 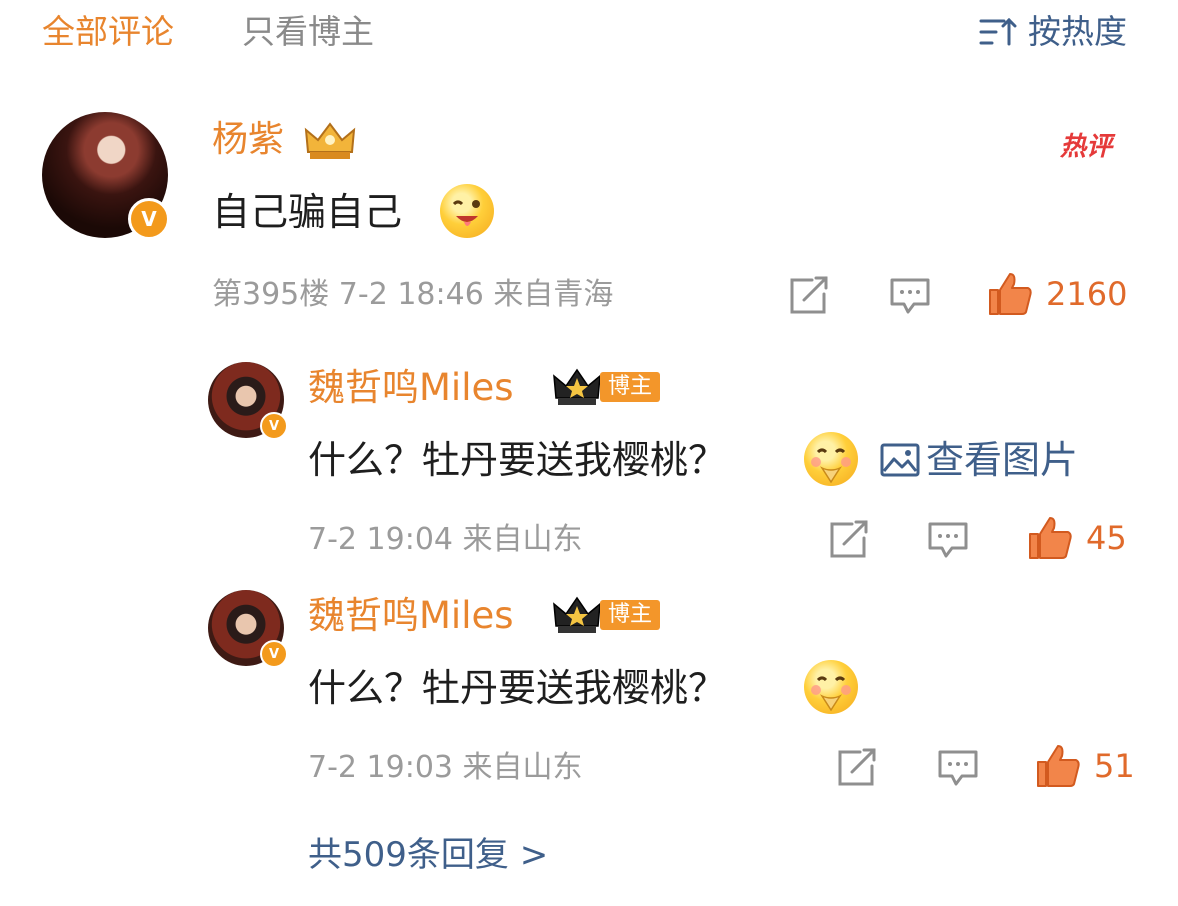 I want to click on image-icon, so click(x=900, y=460).